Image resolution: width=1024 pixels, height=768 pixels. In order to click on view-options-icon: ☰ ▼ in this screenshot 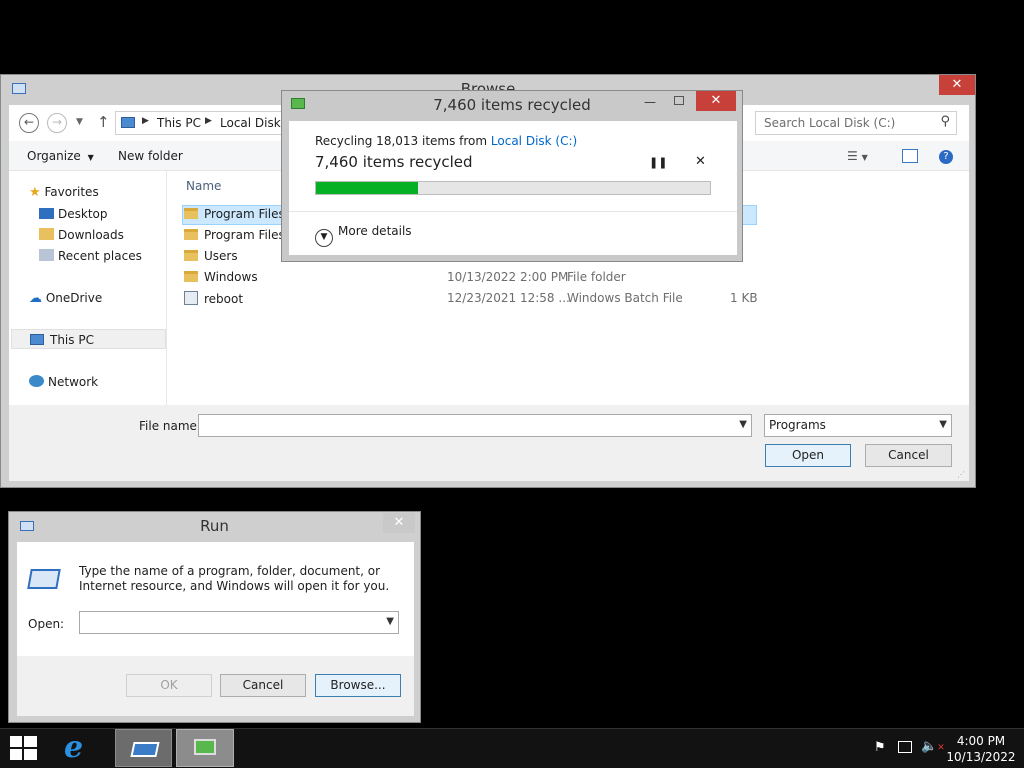, I will do `click(857, 156)`.